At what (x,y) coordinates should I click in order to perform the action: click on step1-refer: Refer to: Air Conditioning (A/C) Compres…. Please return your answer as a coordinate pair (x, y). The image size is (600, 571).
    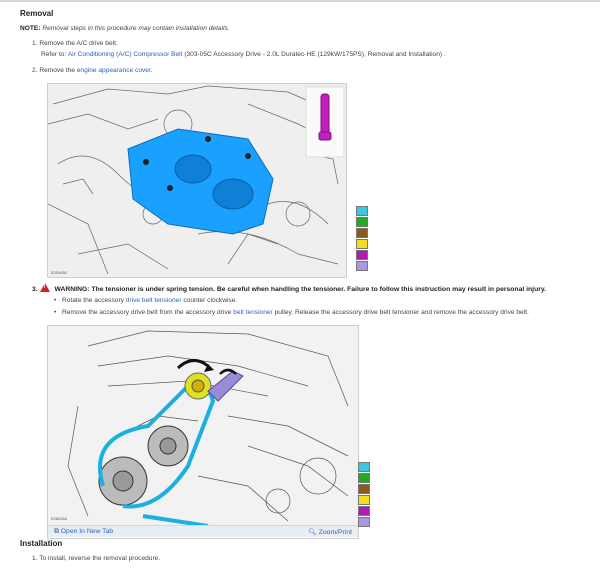
    Looking at the image, I should click on (243, 54).